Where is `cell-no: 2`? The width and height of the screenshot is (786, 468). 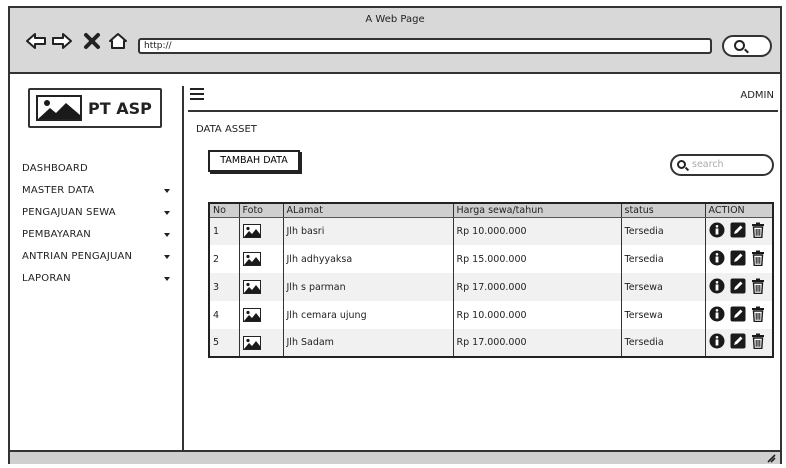 cell-no: 2 is located at coordinates (224, 259).